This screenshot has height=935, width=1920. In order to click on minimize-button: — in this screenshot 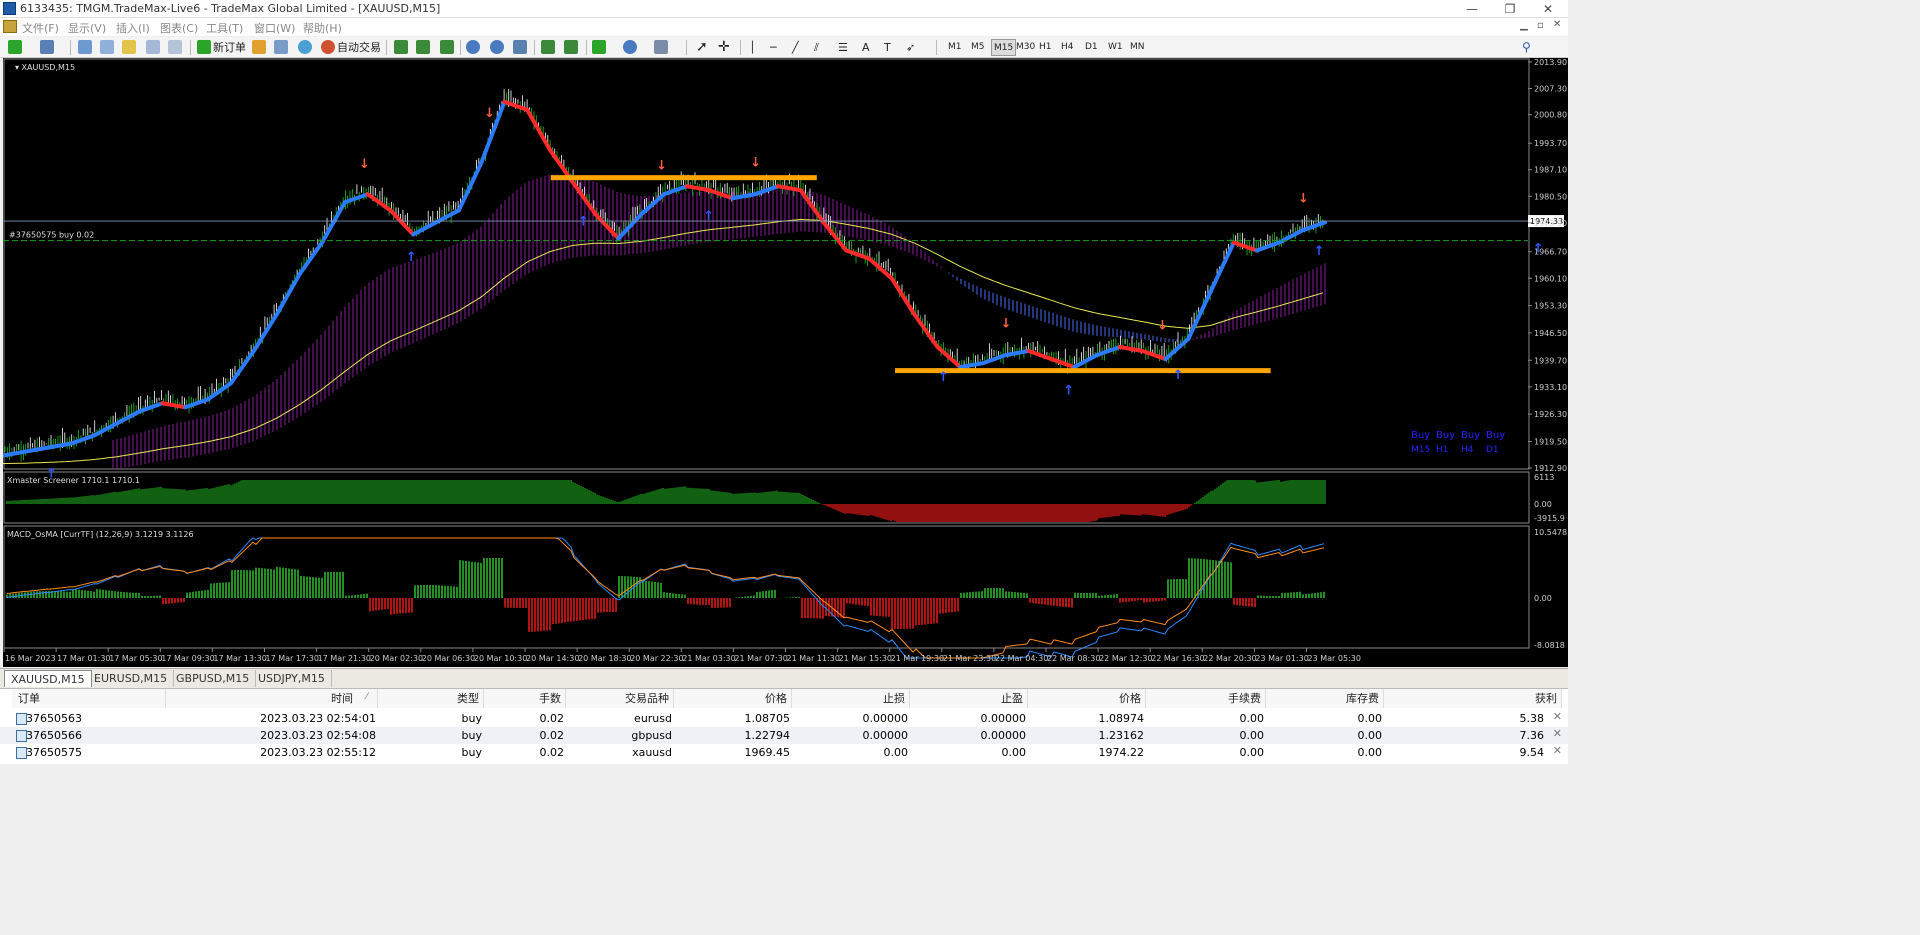, I will do `click(1472, 9)`.